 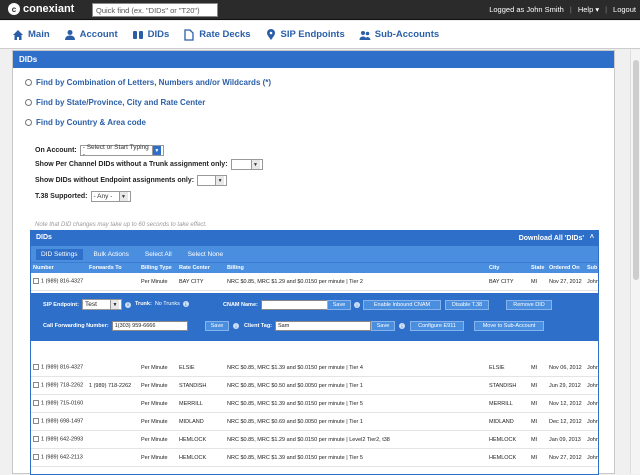 What do you see at coordinates (83, 196) in the screenshot?
I see `t38-row: T.38 Supported: - Any - ▼` at bounding box center [83, 196].